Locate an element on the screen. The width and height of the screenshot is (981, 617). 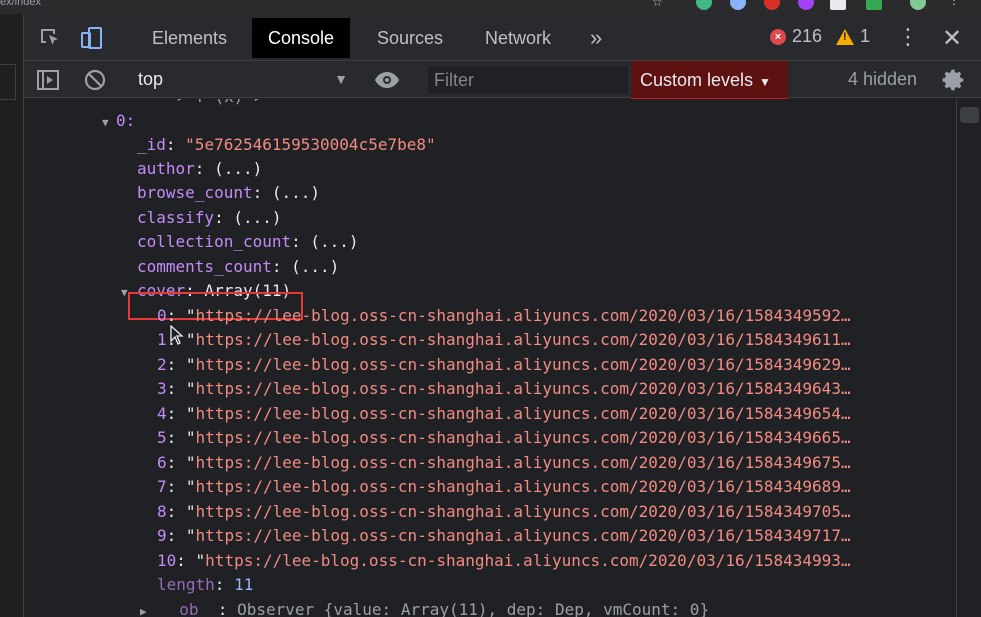
length-value: 11 is located at coordinates (244, 584).